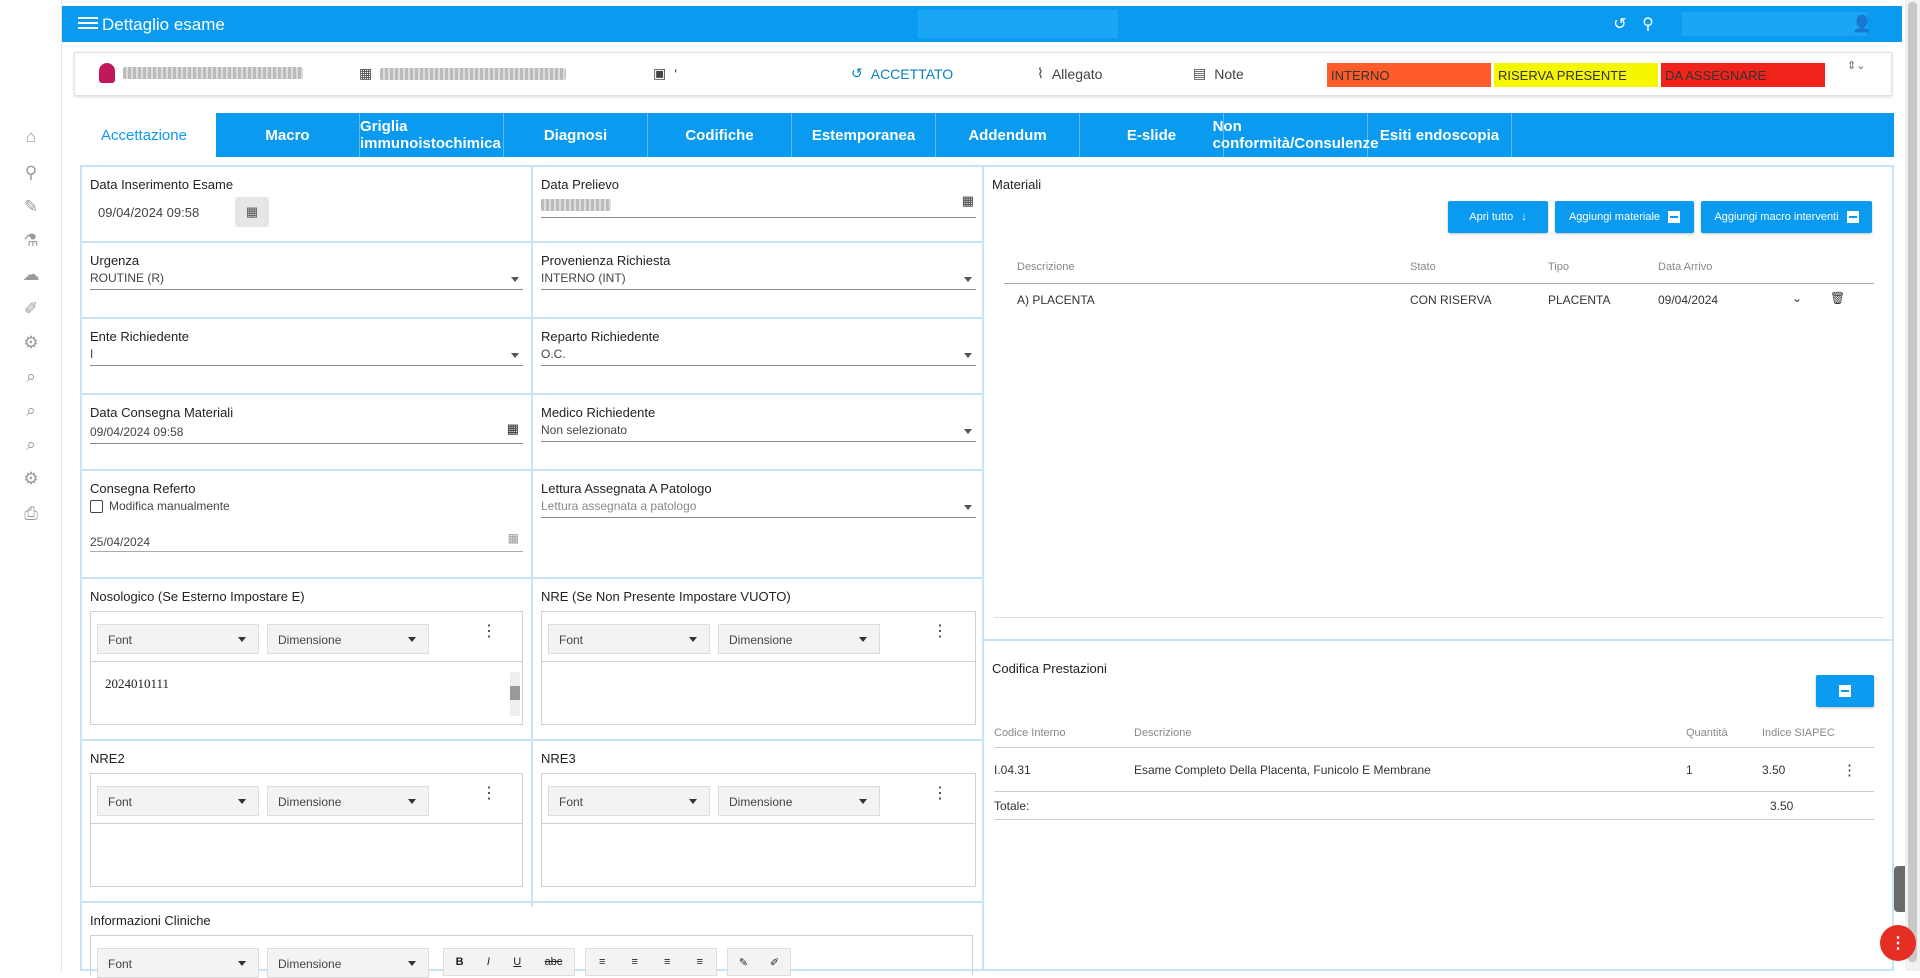 Image resolution: width=1920 pixels, height=978 pixels. What do you see at coordinates (31, 411) in the screenshot?
I see `chart-search-icon-2: ⌕` at bounding box center [31, 411].